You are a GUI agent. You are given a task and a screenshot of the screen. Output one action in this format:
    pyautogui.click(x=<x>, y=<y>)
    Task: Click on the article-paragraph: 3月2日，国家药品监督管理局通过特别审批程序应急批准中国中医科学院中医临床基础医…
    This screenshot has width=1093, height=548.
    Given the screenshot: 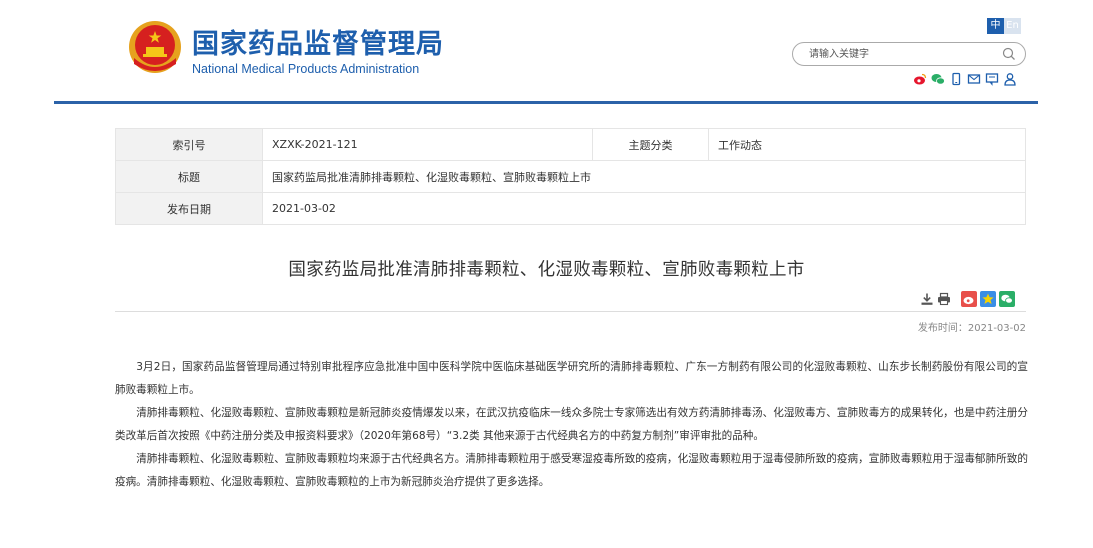 What is the action you would take?
    pyautogui.click(x=571, y=378)
    